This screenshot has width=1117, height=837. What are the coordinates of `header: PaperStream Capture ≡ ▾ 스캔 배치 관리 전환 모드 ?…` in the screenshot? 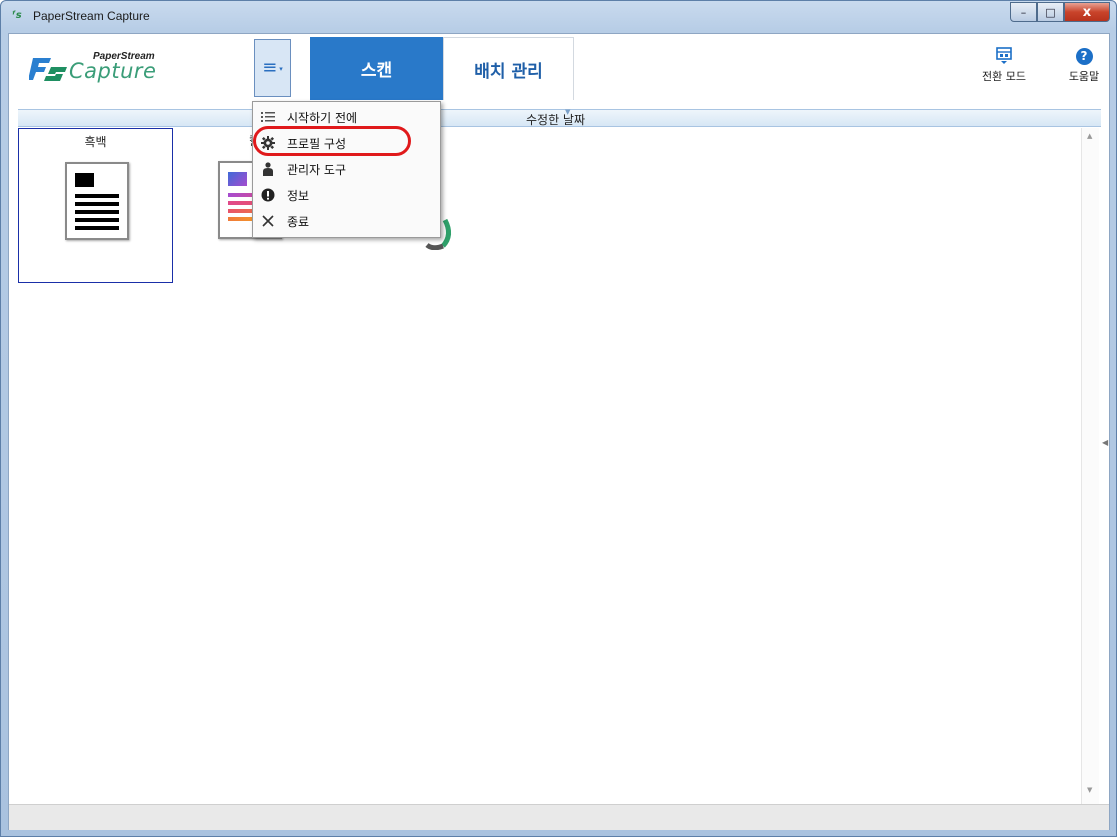 It's located at (559, 67).